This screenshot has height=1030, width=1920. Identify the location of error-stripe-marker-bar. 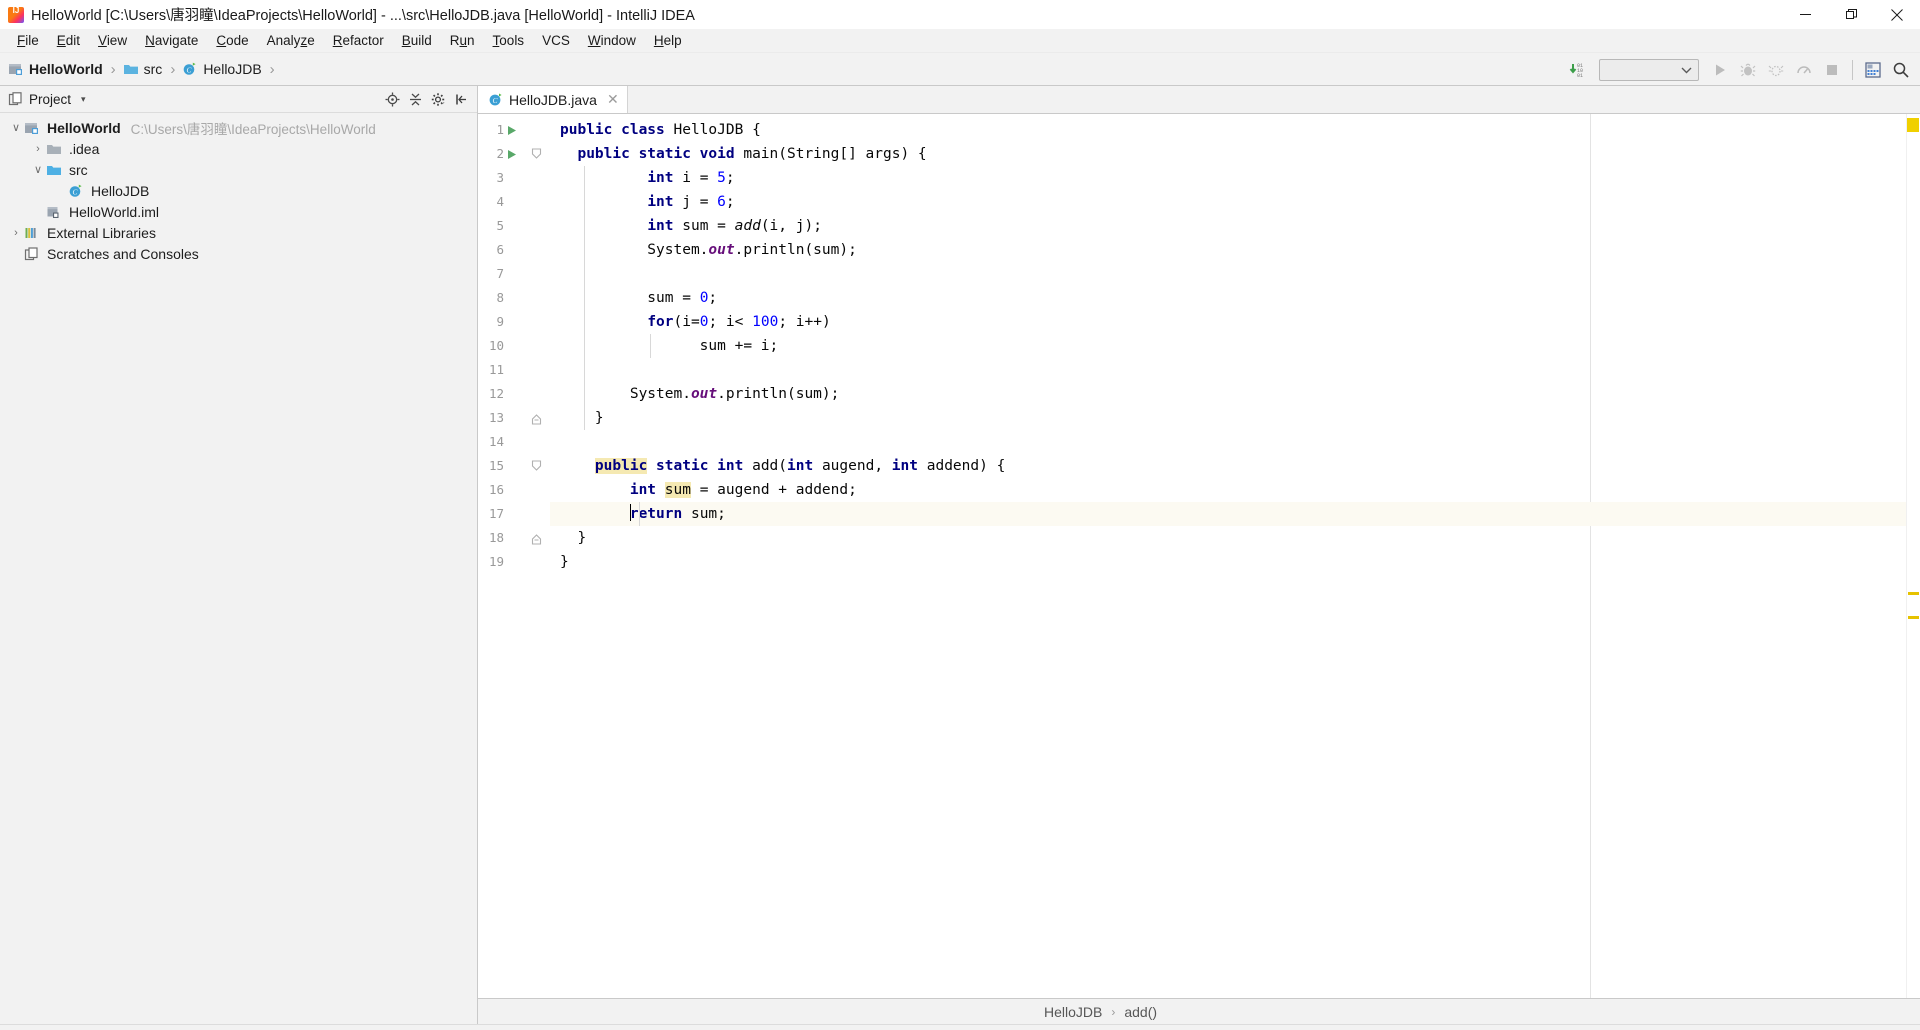
(1913, 556).